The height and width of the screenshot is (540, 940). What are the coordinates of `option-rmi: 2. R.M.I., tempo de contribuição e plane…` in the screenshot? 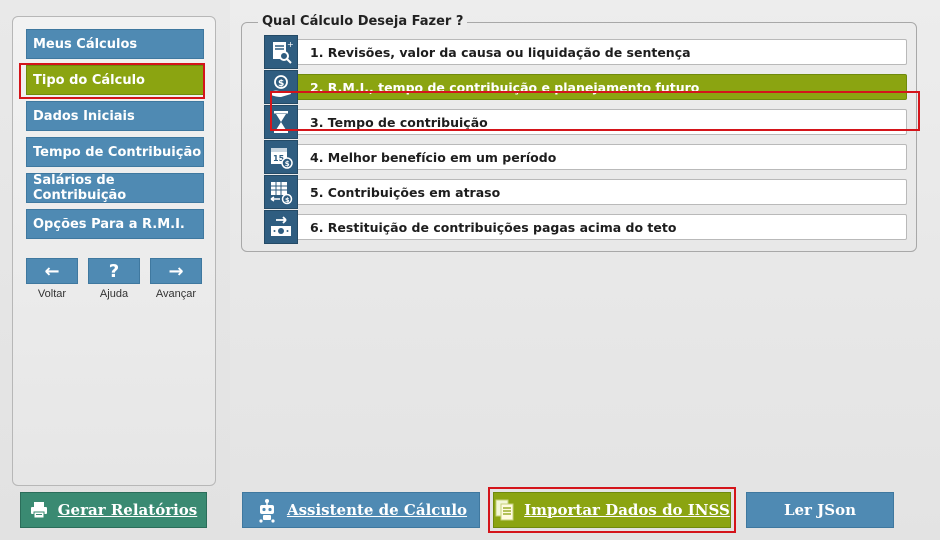 It's located at (592, 87).